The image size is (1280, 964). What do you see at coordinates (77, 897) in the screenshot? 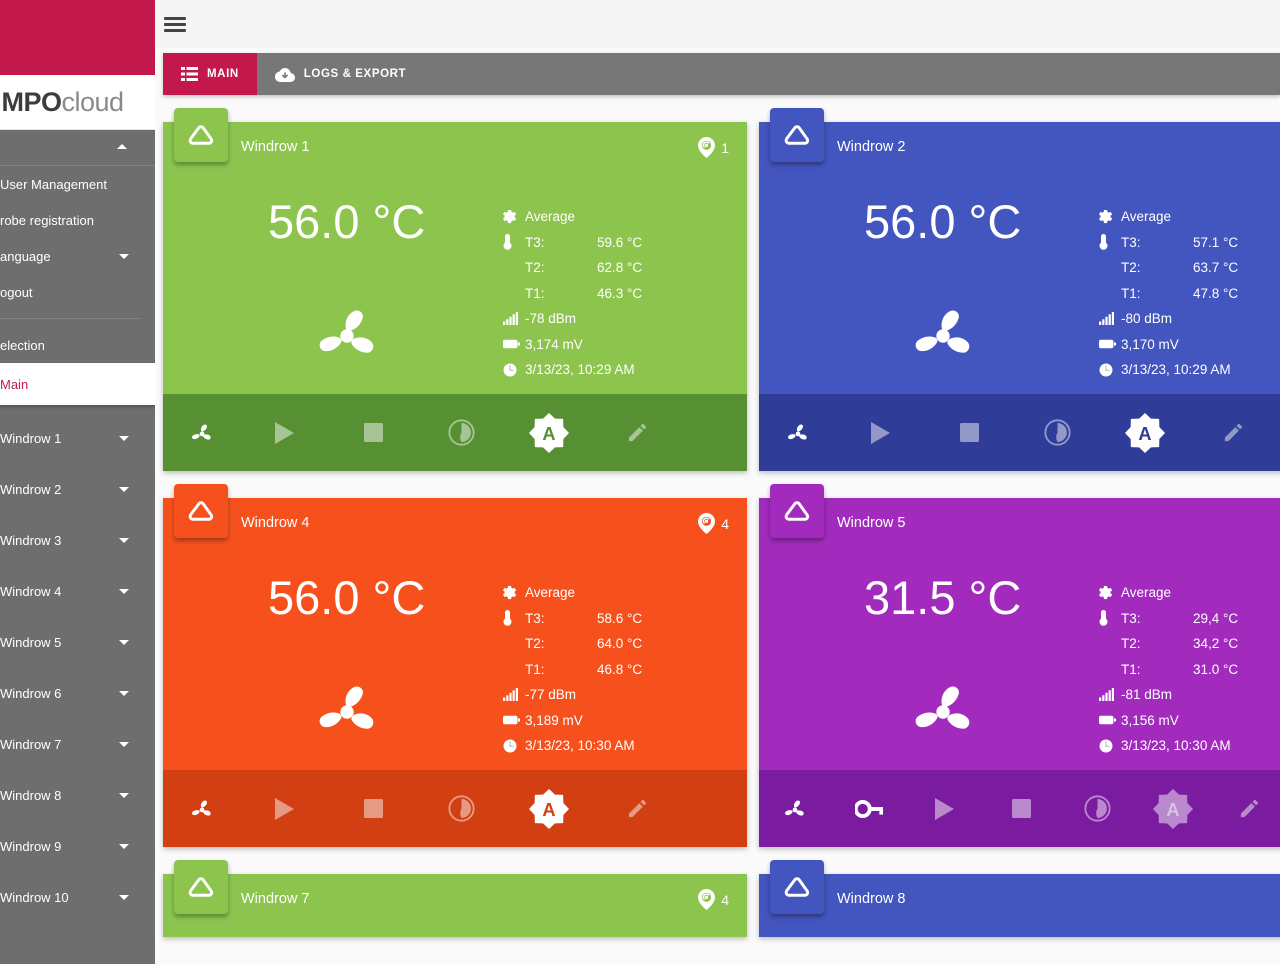
I see `sidebar-item-windrow-10: Windrow 10` at bounding box center [77, 897].